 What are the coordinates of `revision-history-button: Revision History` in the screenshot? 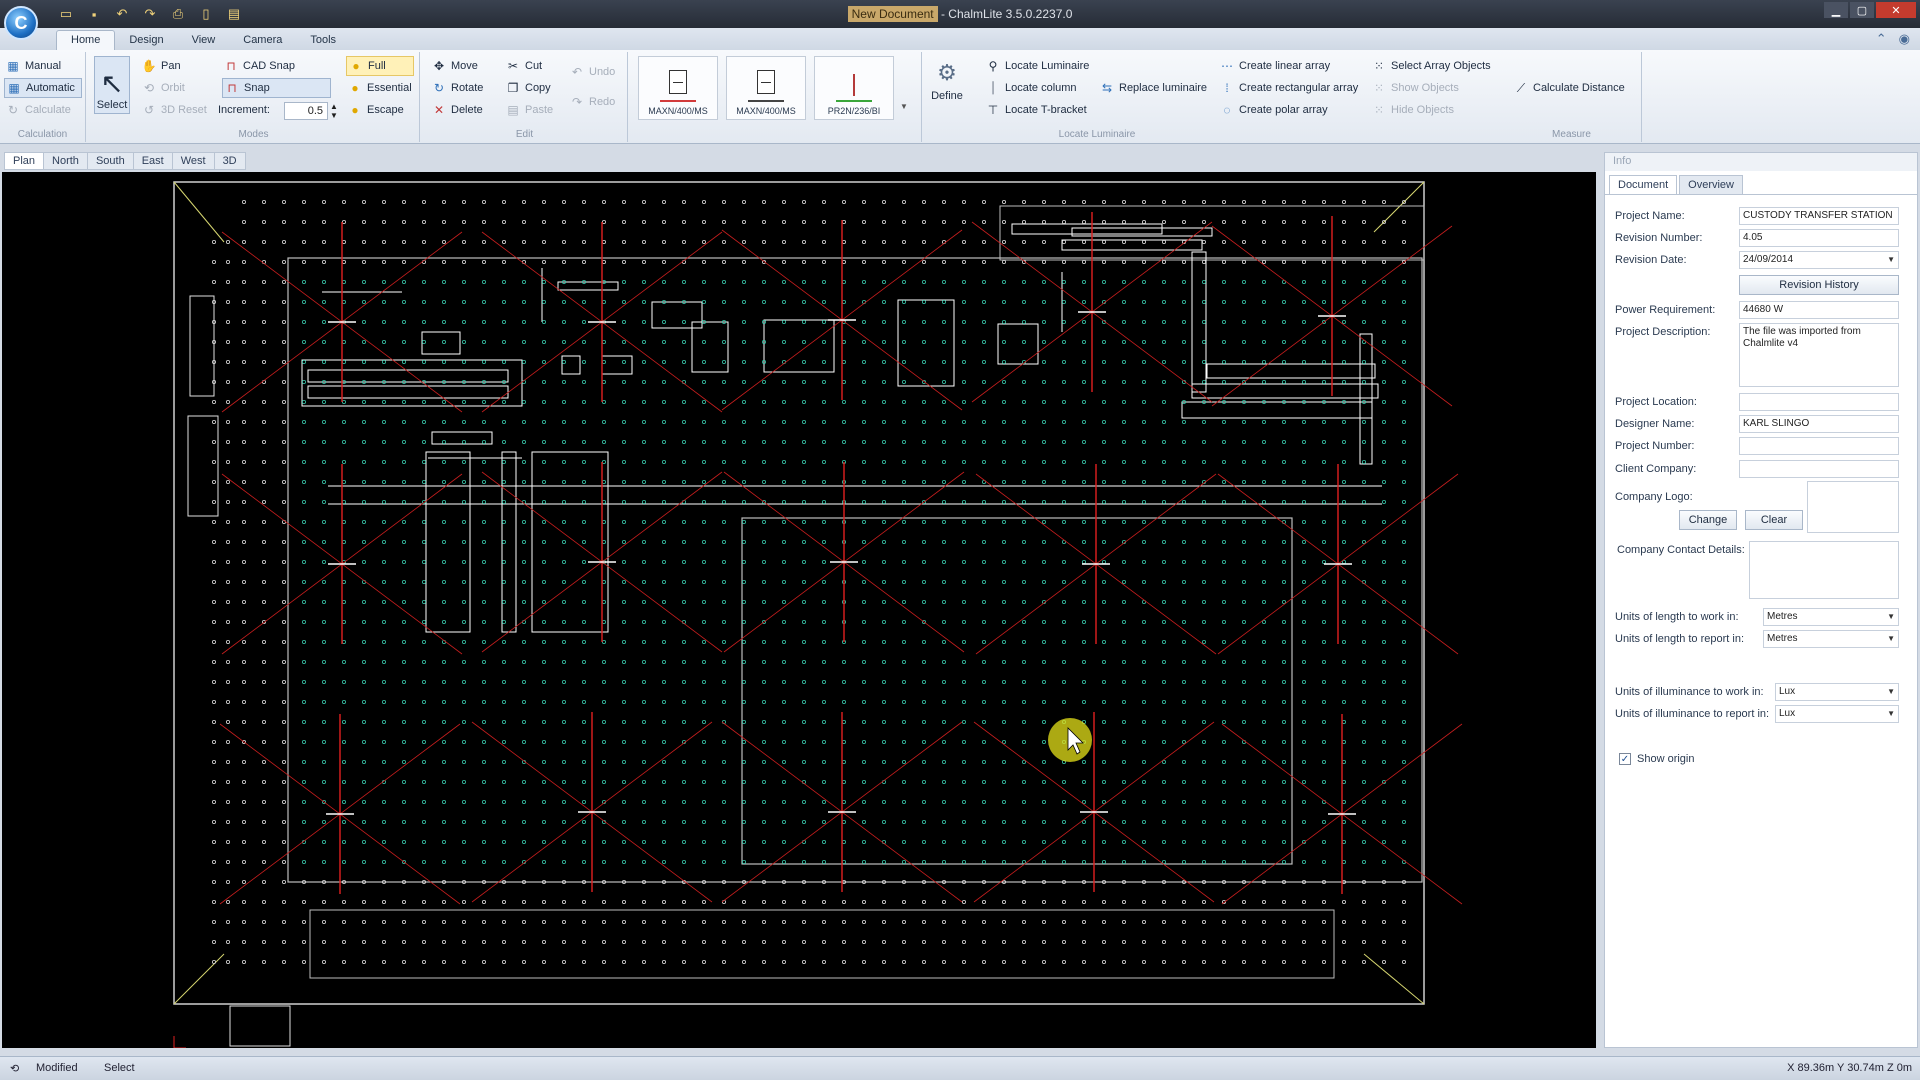 It's located at (1819, 285).